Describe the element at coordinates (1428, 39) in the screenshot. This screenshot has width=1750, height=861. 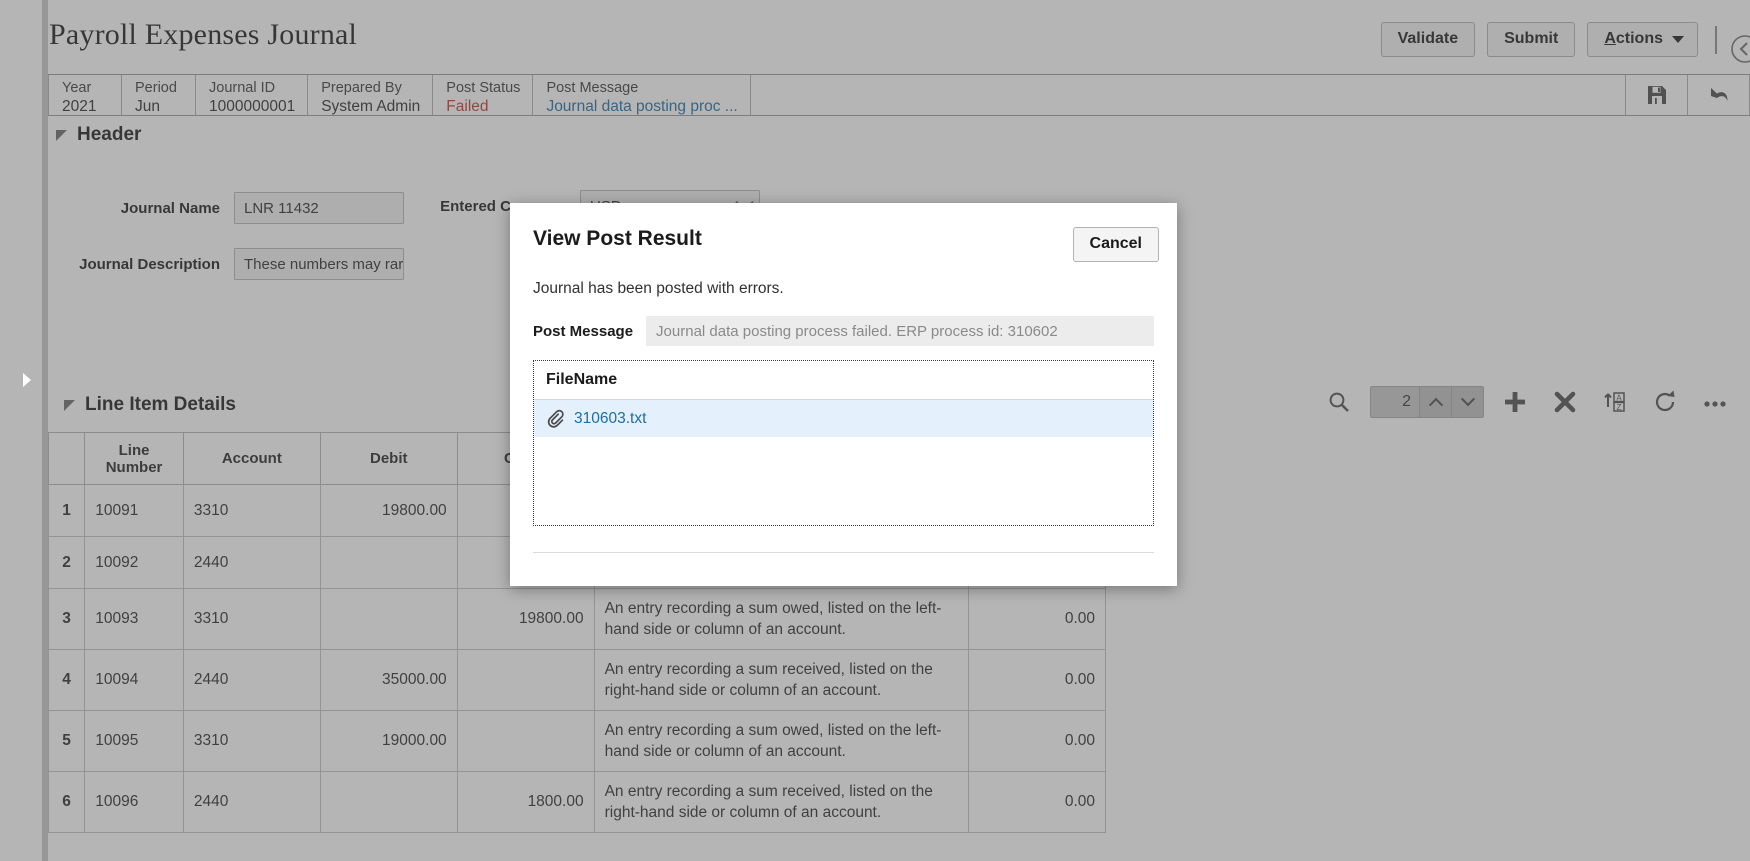
I see `validate-button: Validate` at that location.